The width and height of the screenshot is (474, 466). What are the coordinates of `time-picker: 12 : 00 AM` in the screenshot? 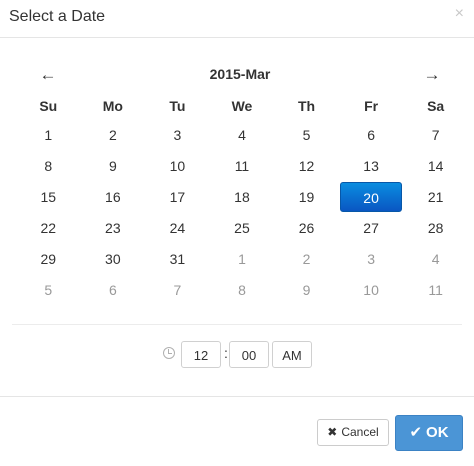 It's located at (237, 355).